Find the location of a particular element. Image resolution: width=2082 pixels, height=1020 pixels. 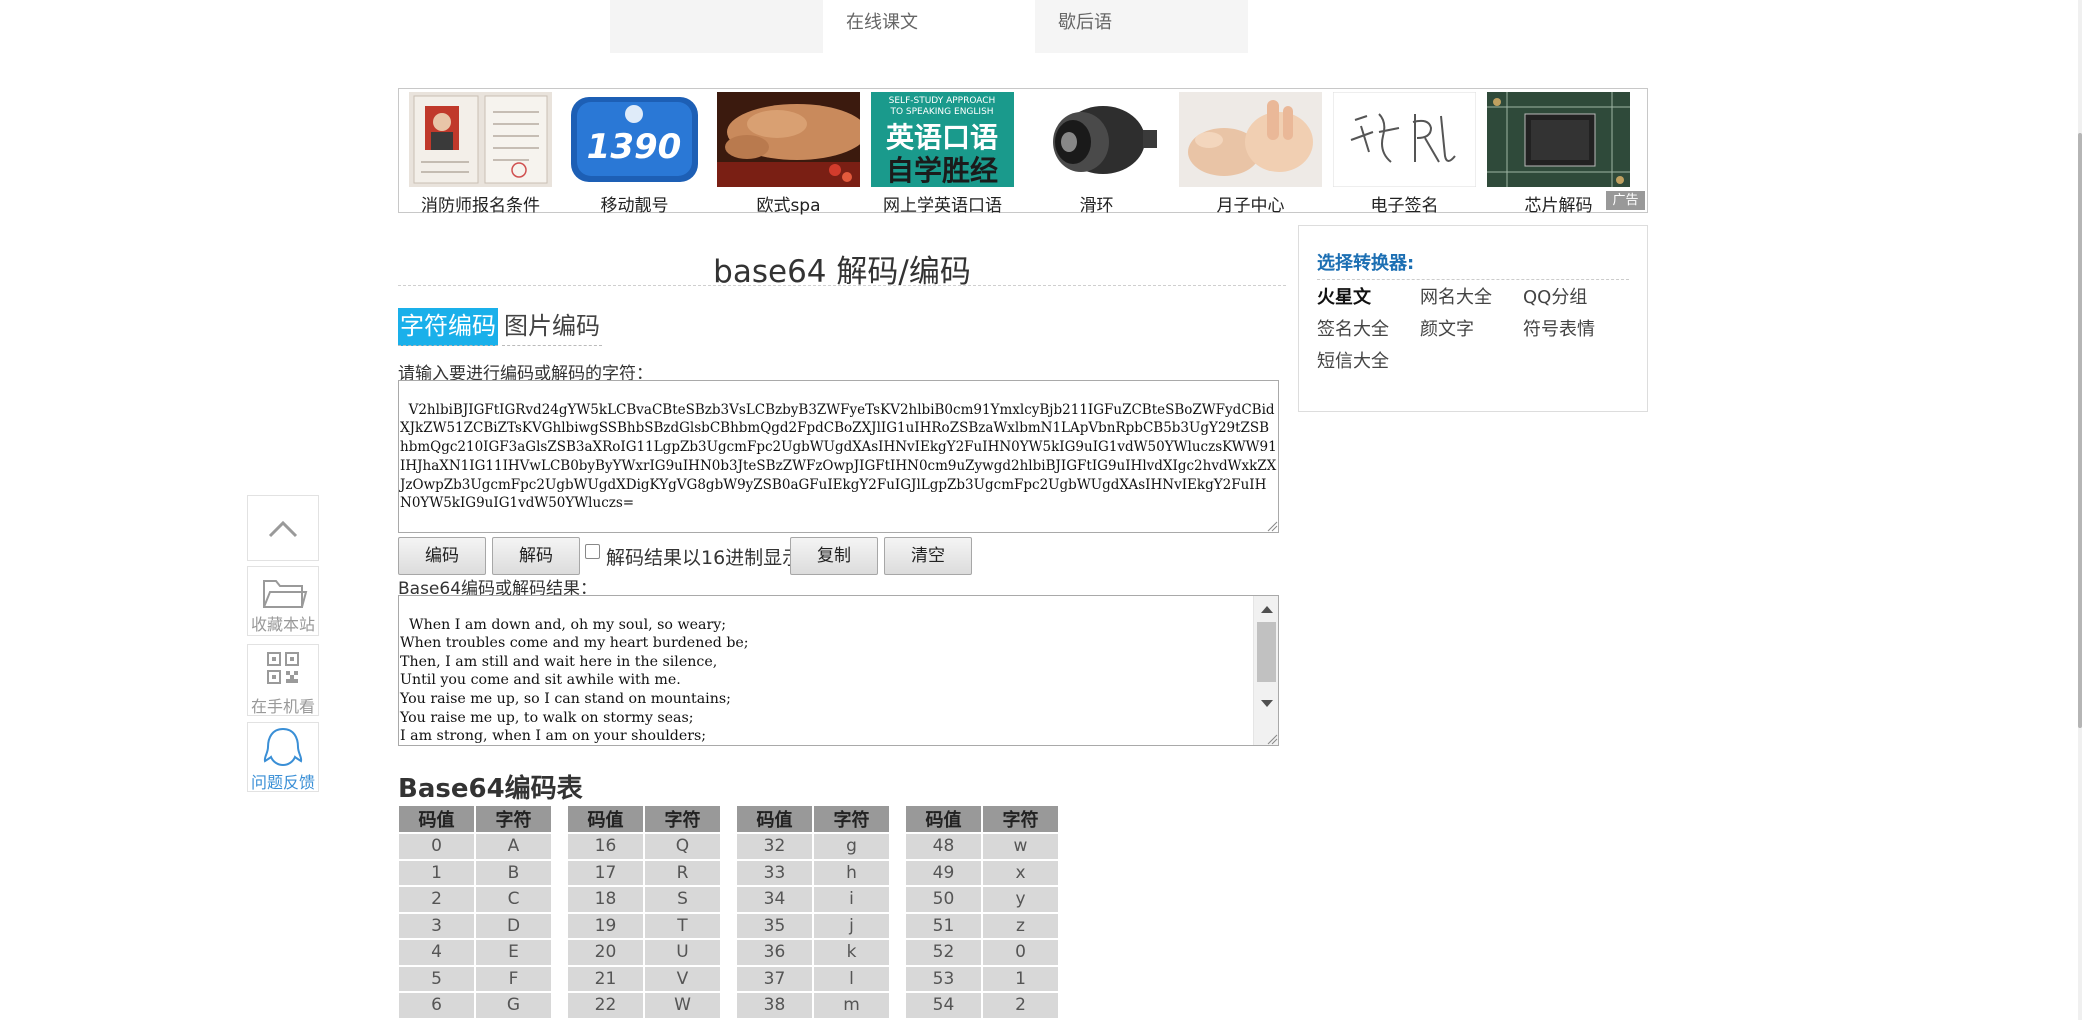

scroll-down-arrow-icon is located at coordinates (1267, 703).